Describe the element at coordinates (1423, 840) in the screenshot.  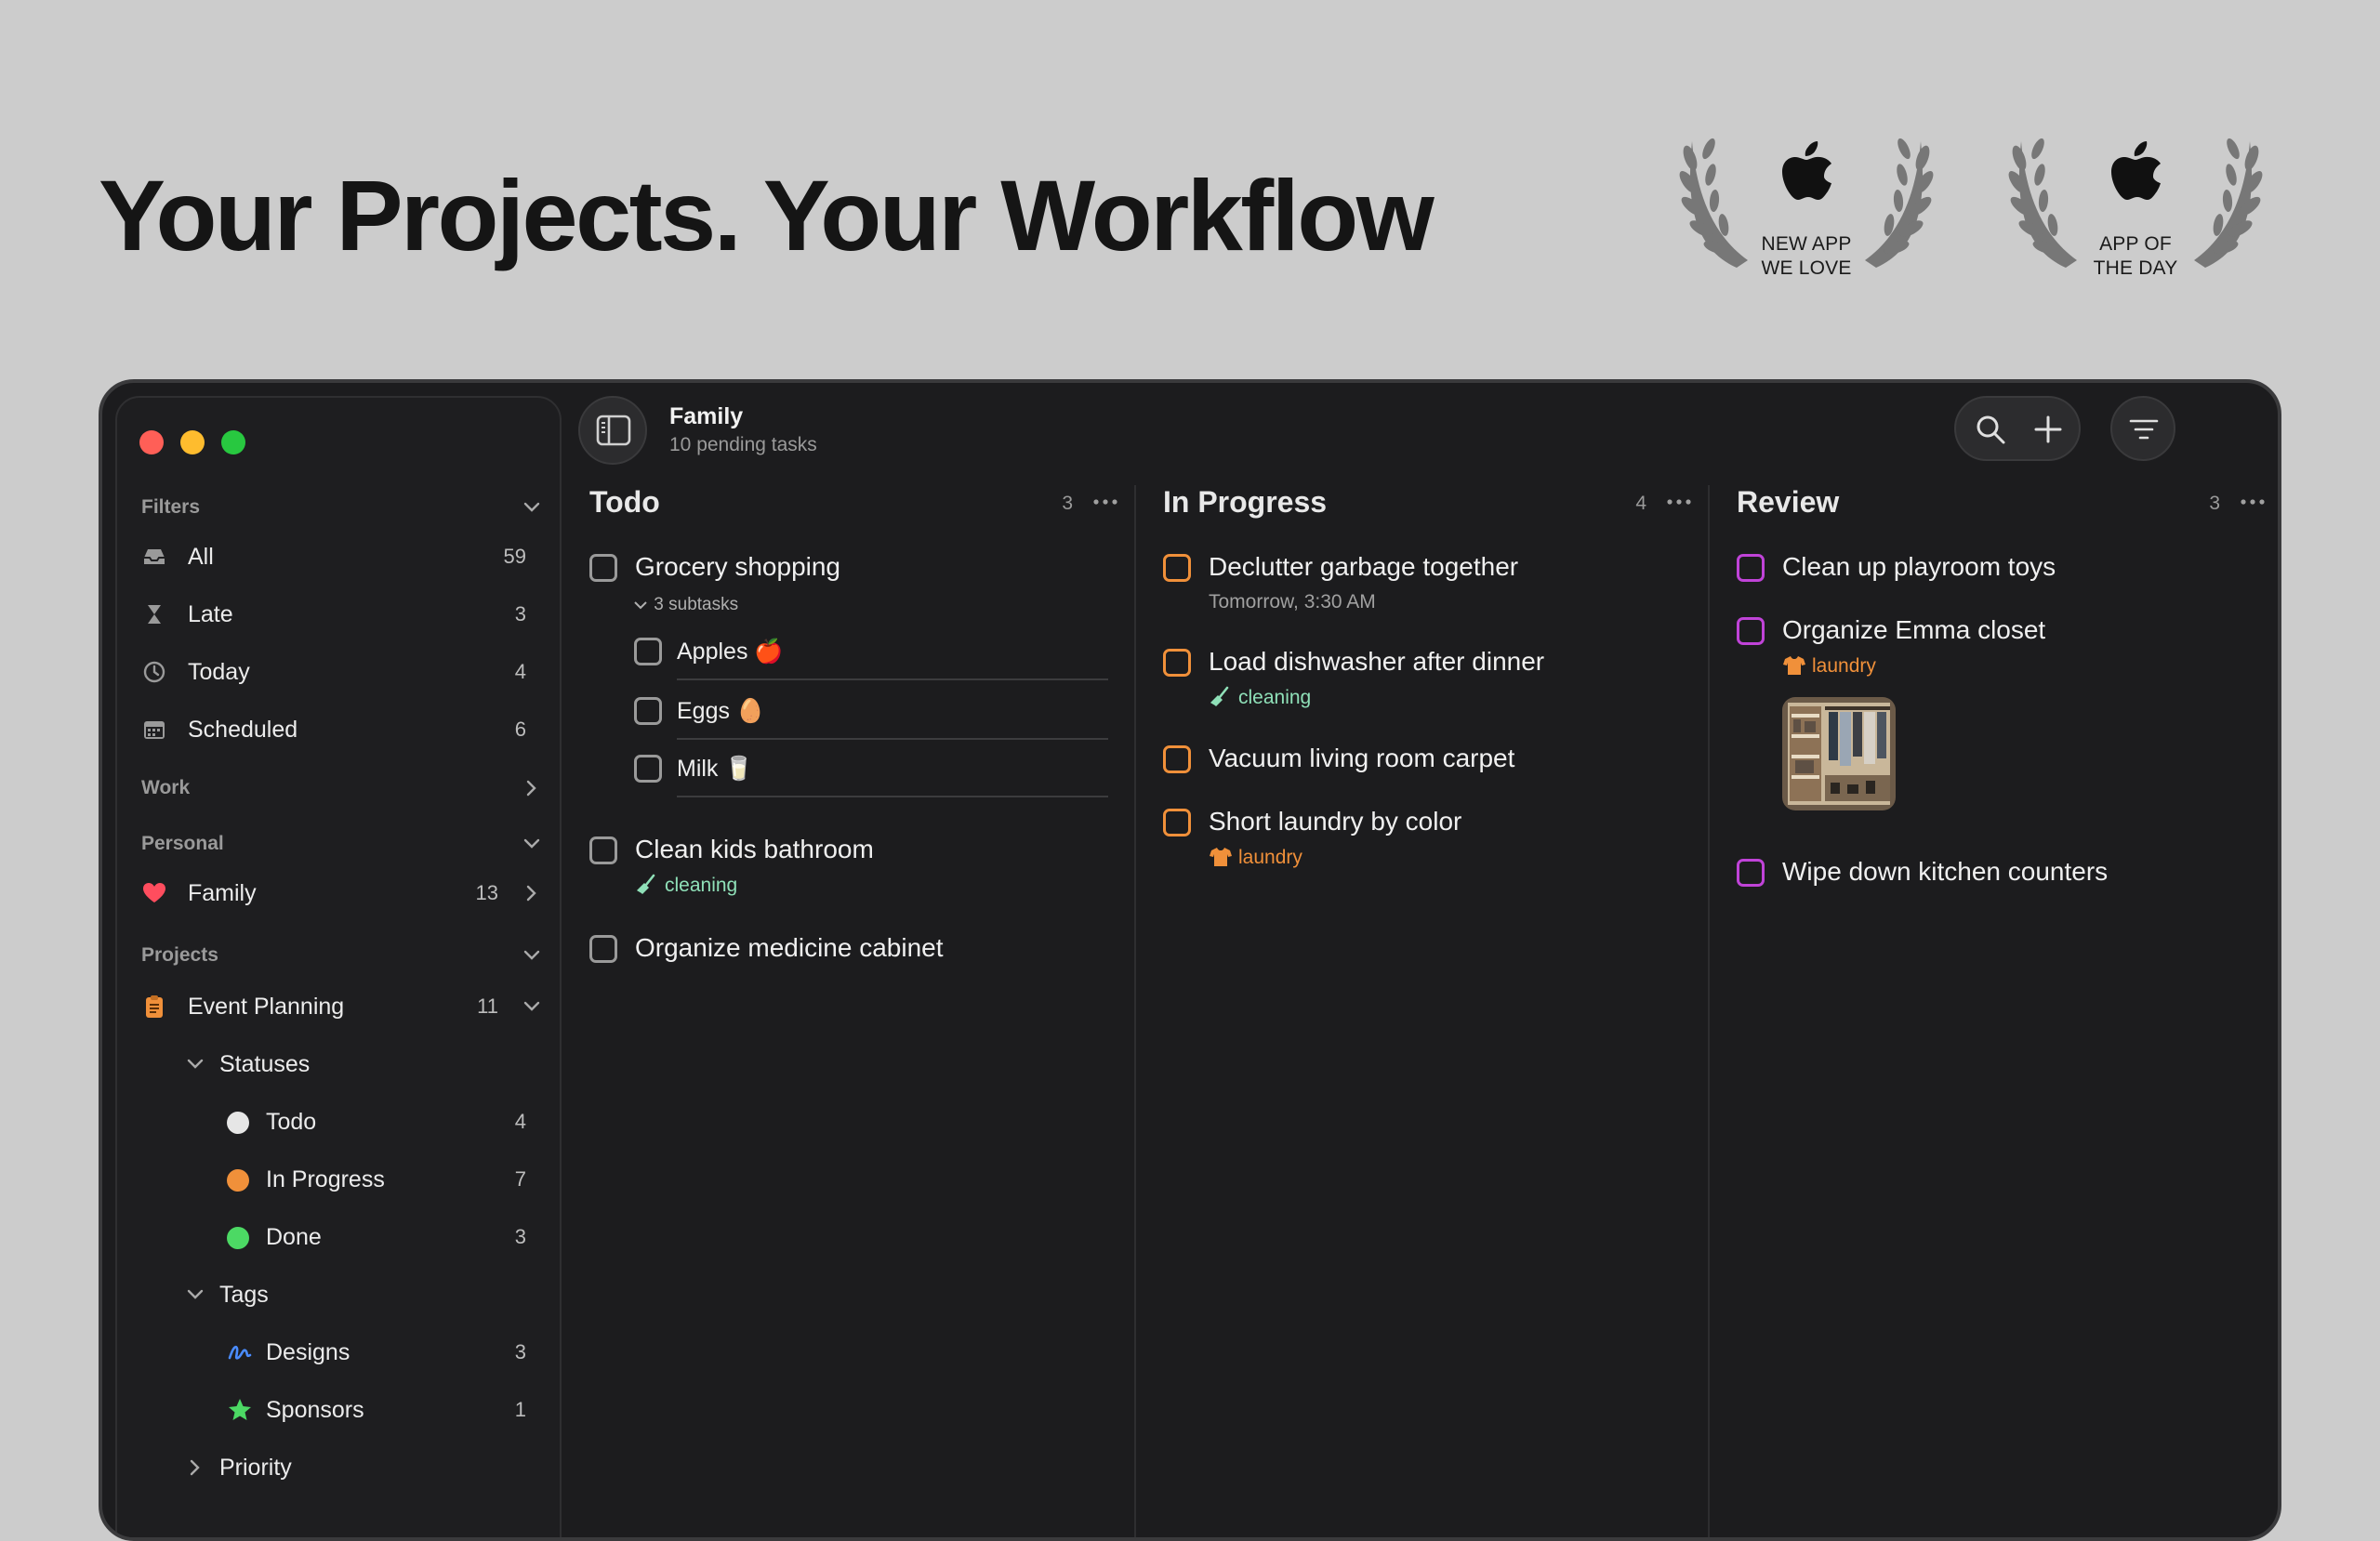
I see `task-short-laundry: Short laundry by color laundry` at that location.